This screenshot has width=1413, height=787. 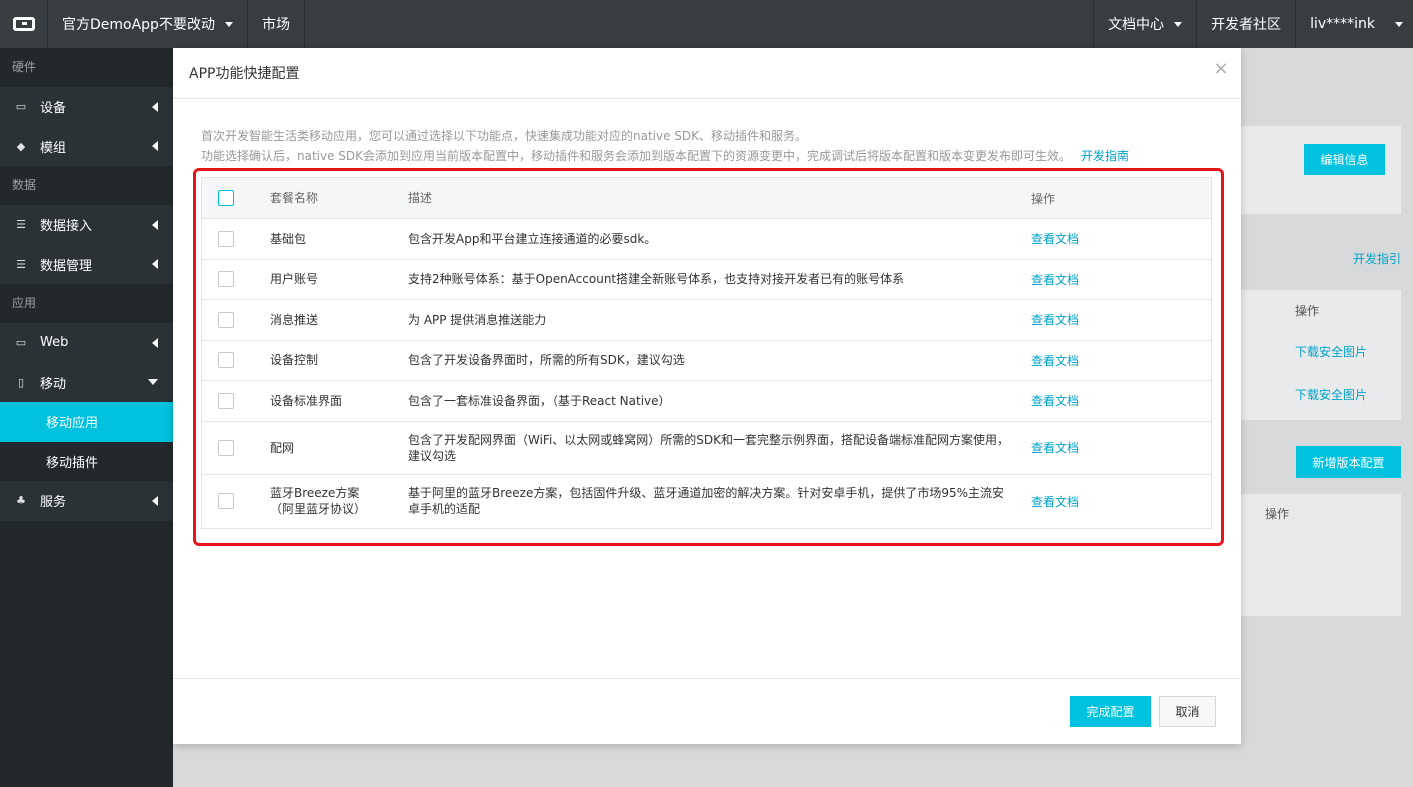 What do you see at coordinates (53, 109) in the screenshot?
I see `sidebar-item-label: 设备` at bounding box center [53, 109].